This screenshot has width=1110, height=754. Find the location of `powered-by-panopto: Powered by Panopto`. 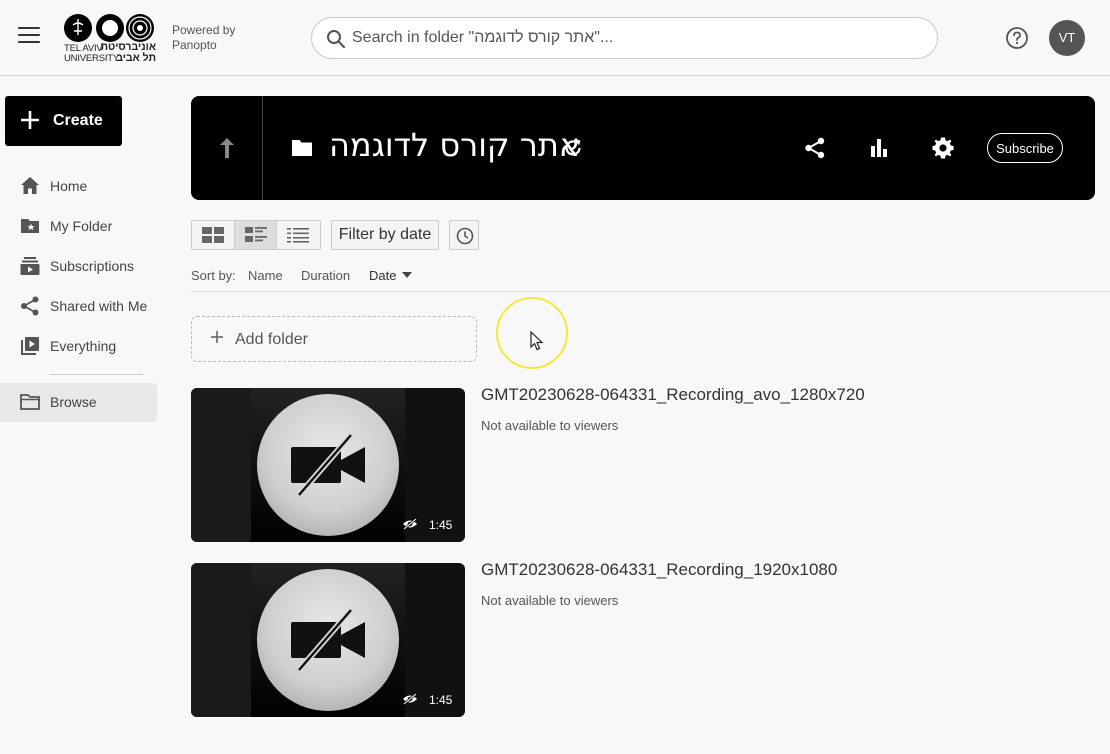

powered-by-panopto: Powered by Panopto is located at coordinates (203, 38).